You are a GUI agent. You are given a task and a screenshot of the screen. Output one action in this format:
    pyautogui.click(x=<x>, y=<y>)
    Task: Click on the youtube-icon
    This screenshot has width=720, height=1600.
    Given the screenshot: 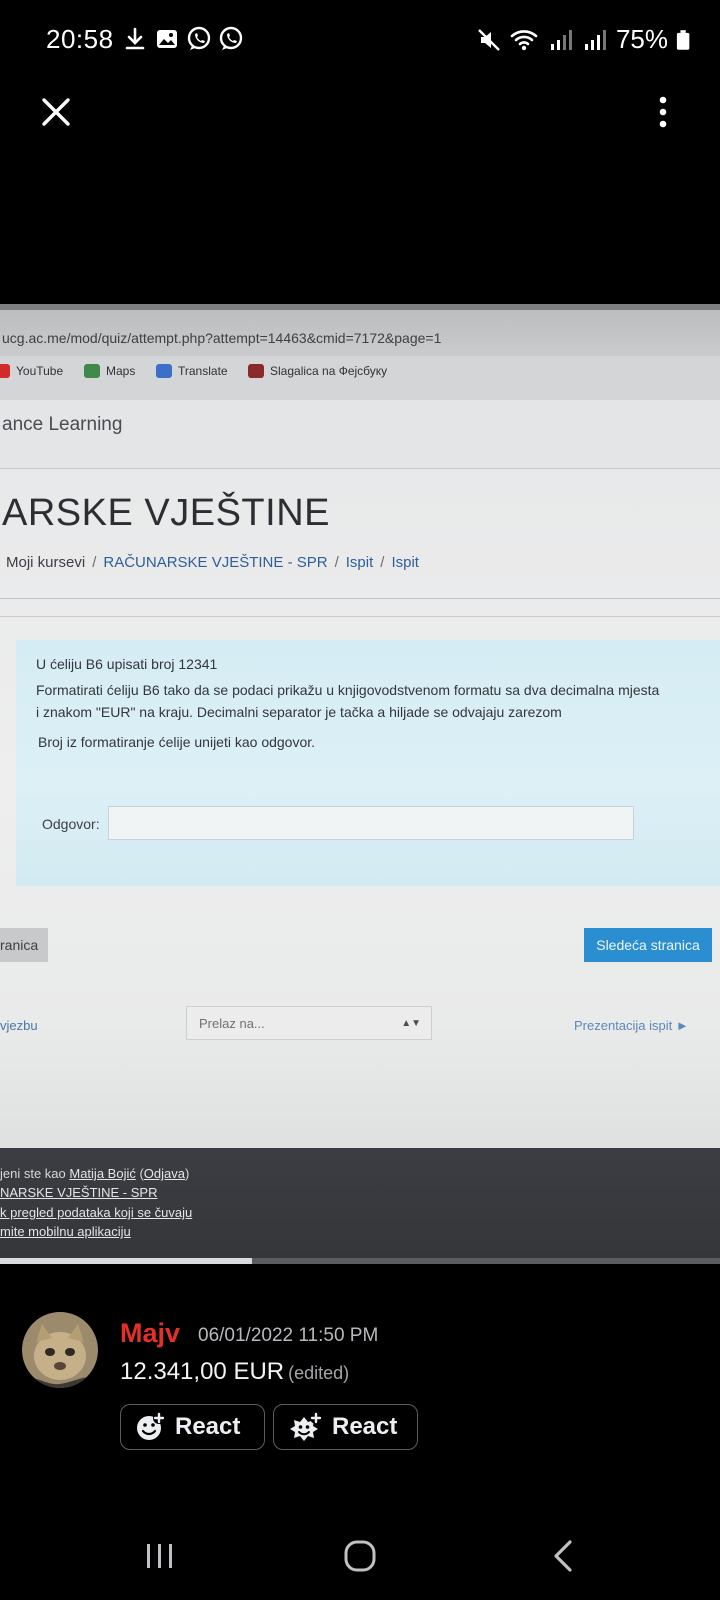 What is the action you would take?
    pyautogui.click(x=5, y=371)
    